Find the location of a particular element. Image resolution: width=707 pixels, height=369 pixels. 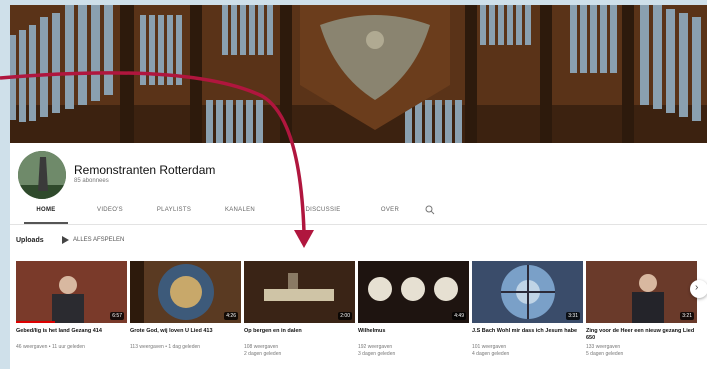

view-count: 46 weergaven is located at coordinates (32, 347).